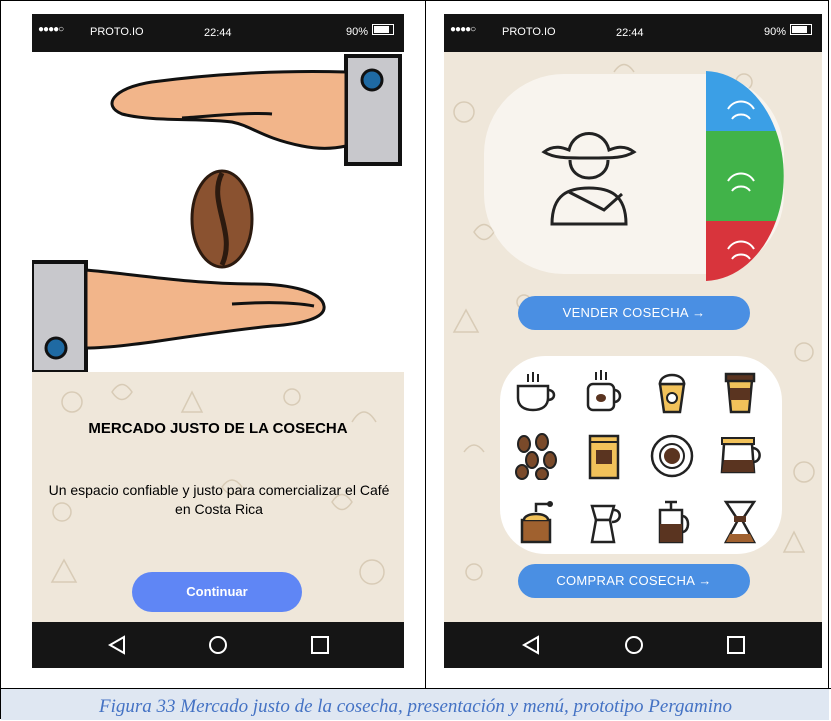 The width and height of the screenshot is (831, 721). What do you see at coordinates (634, 581) in the screenshot?
I see `buy-harvest-button: COMPRAR COSECHA →` at bounding box center [634, 581].